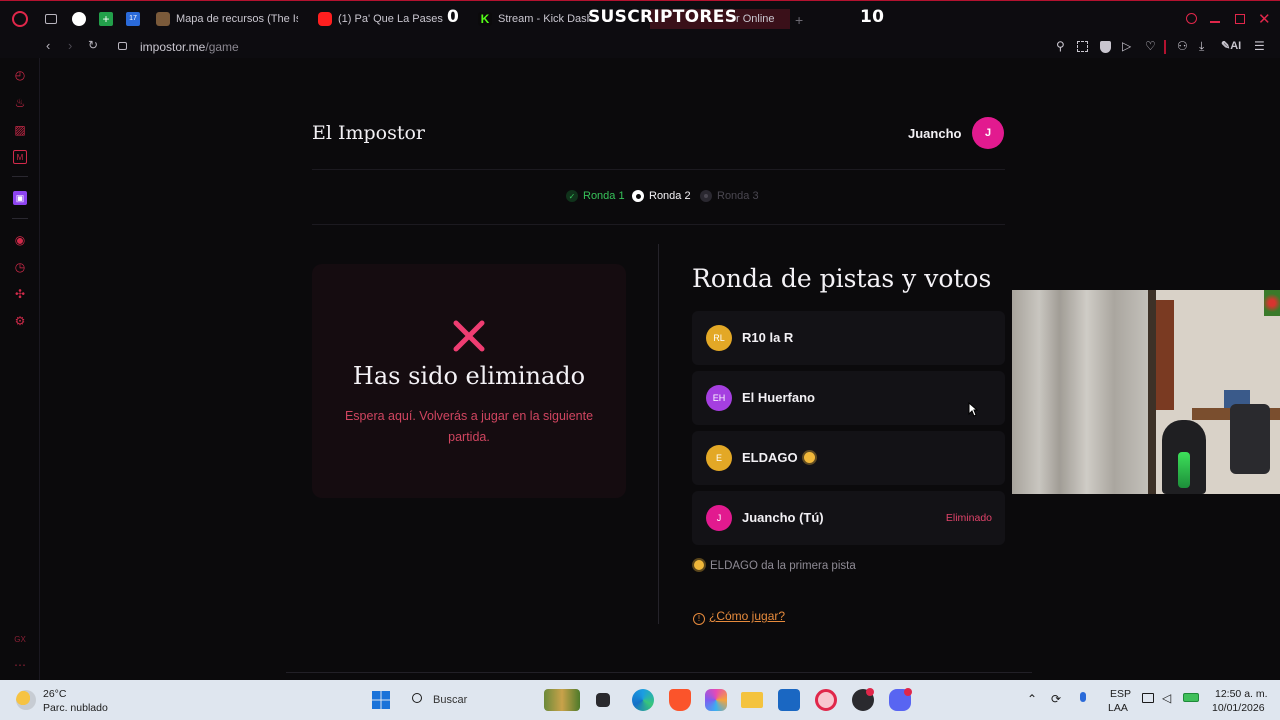 Image resolution: width=1280 pixels, height=720 pixels. I want to click on language-line-2: LAA, so click(1118, 708).